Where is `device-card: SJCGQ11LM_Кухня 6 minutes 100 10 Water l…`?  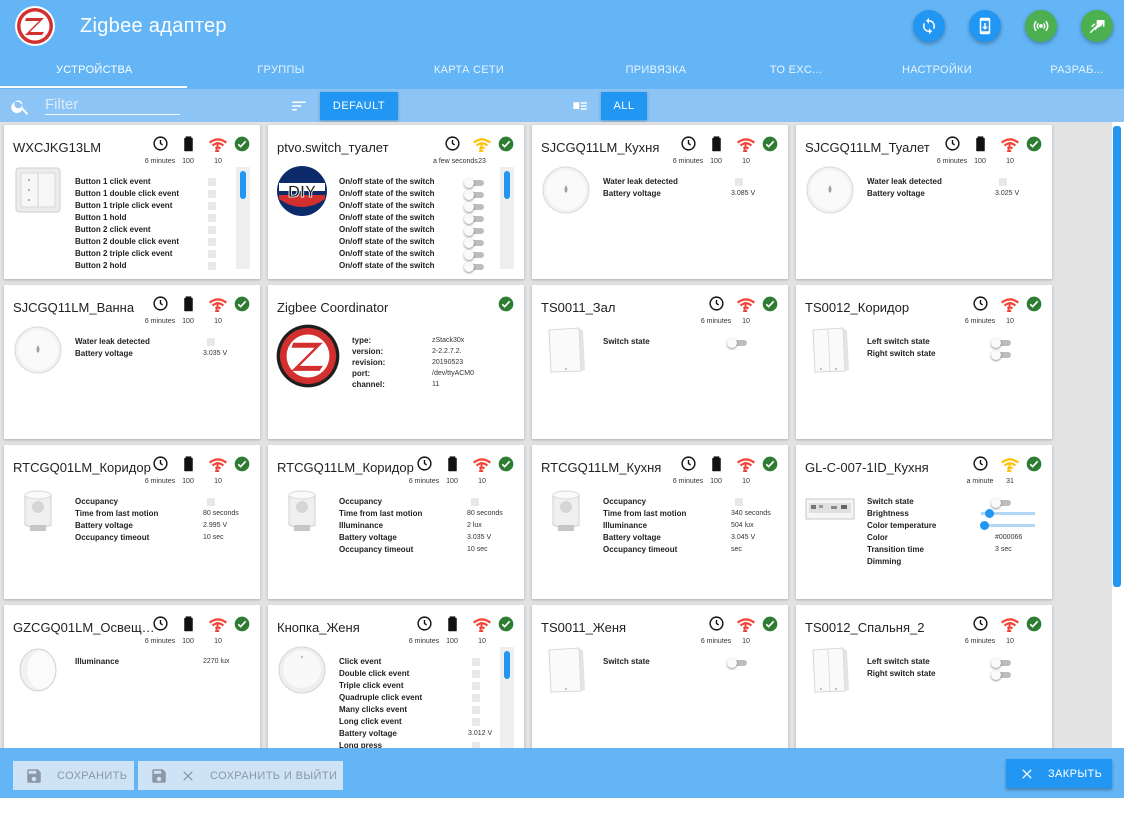 device-card: SJCGQ11LM_Кухня 6 minutes 100 10 Water l… is located at coordinates (660, 202).